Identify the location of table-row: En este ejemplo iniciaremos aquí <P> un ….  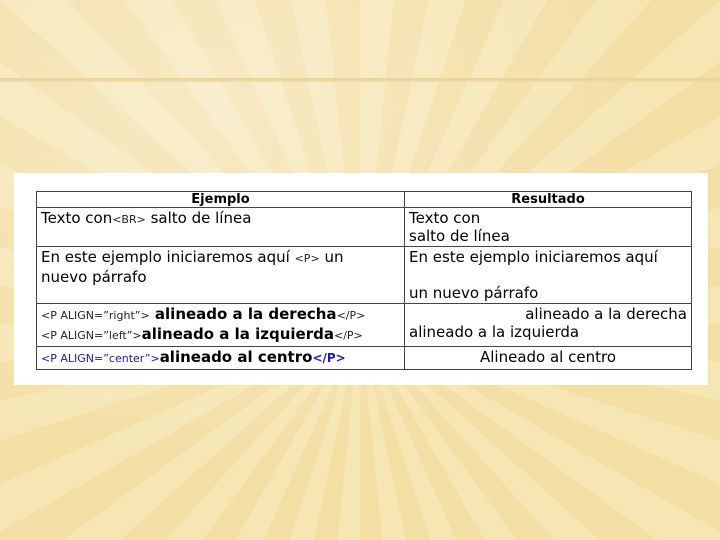
(364, 275).